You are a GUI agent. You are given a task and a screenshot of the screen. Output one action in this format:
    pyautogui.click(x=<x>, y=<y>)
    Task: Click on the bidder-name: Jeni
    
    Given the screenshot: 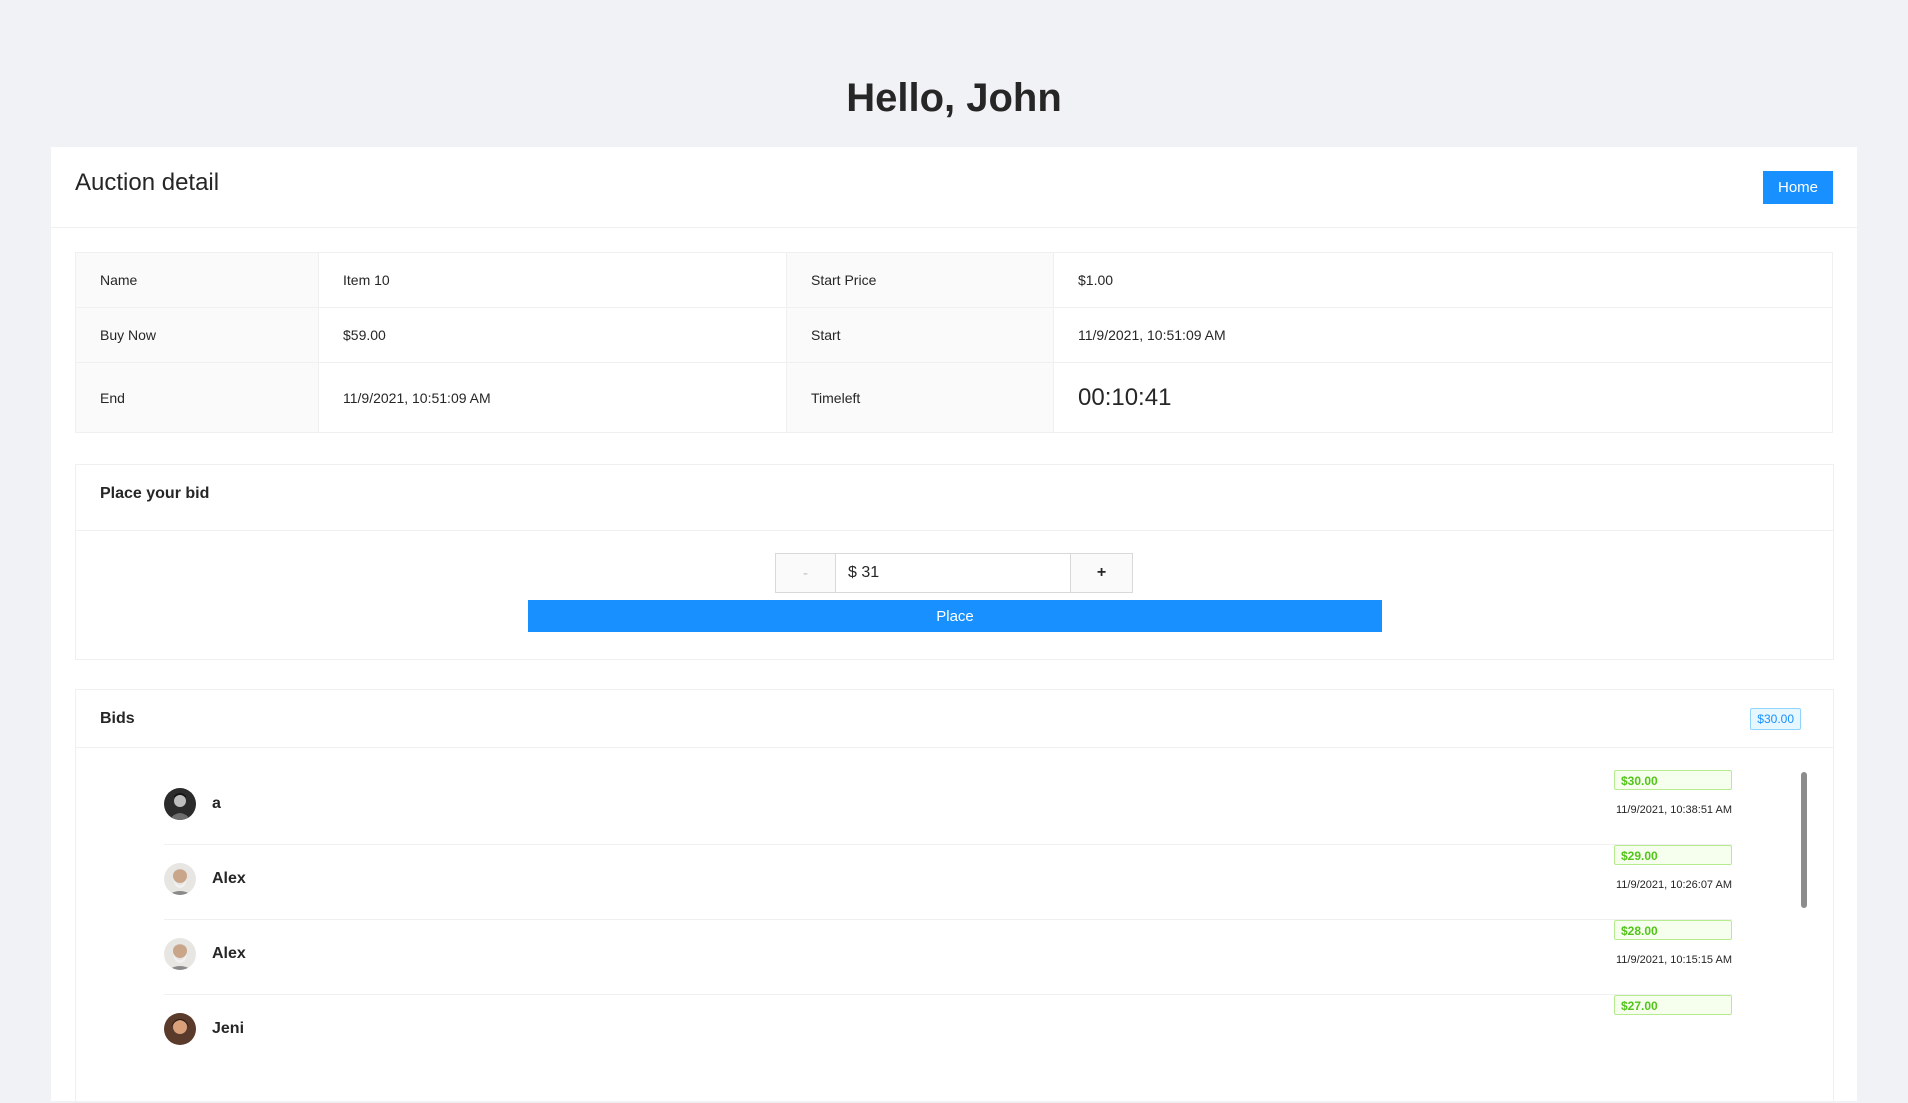 What is the action you would take?
    pyautogui.click(x=228, y=1028)
    